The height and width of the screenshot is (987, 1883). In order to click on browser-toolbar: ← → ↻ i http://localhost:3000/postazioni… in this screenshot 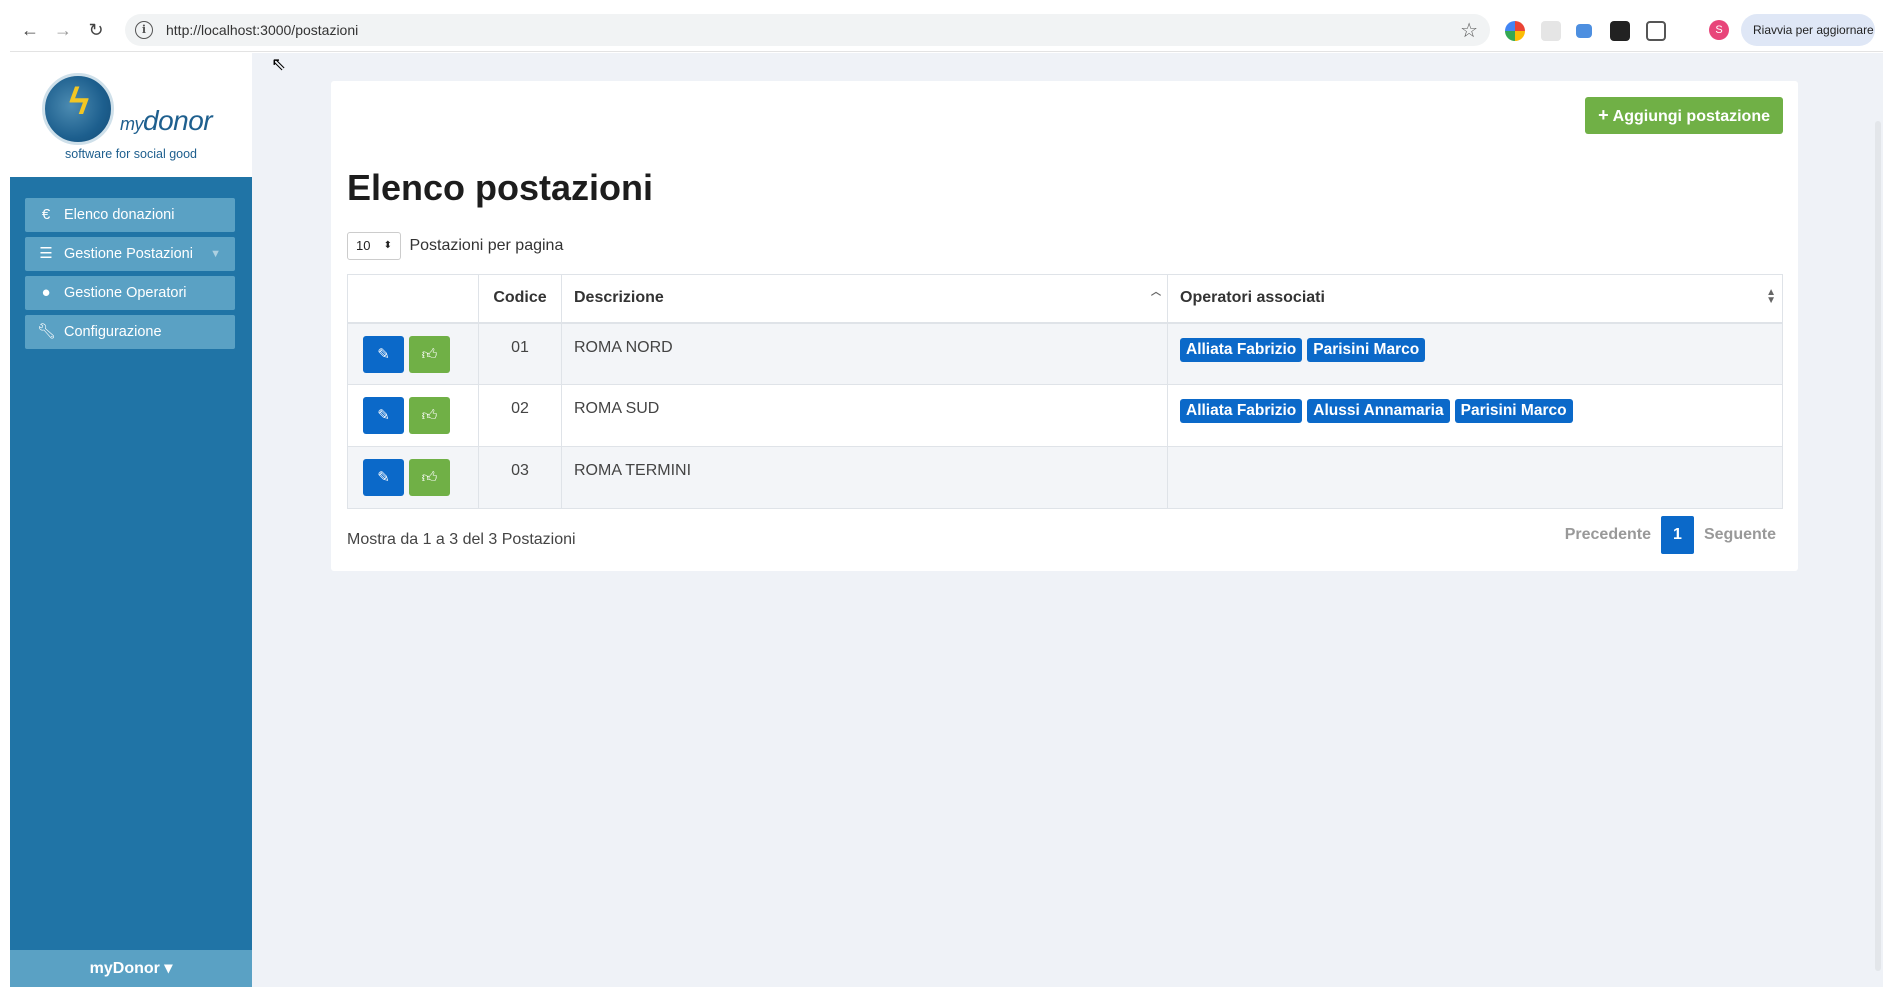, I will do `click(946, 30)`.